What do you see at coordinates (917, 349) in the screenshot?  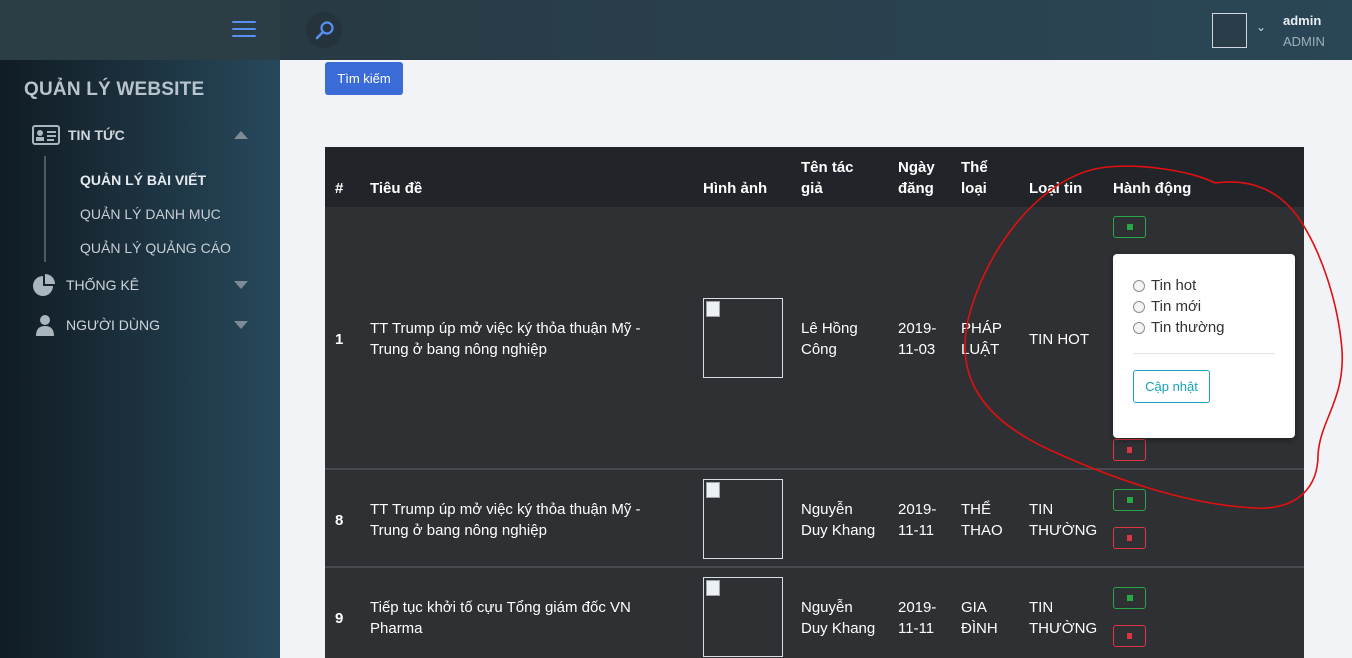 I see `date-line: 11-03` at bounding box center [917, 349].